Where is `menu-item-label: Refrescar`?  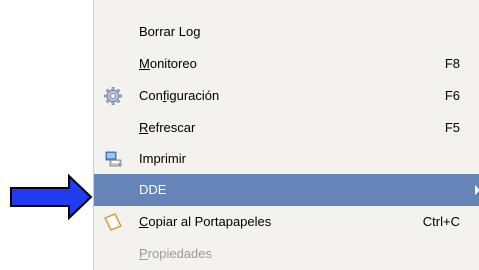 menu-item-label: Refrescar is located at coordinates (167, 127).